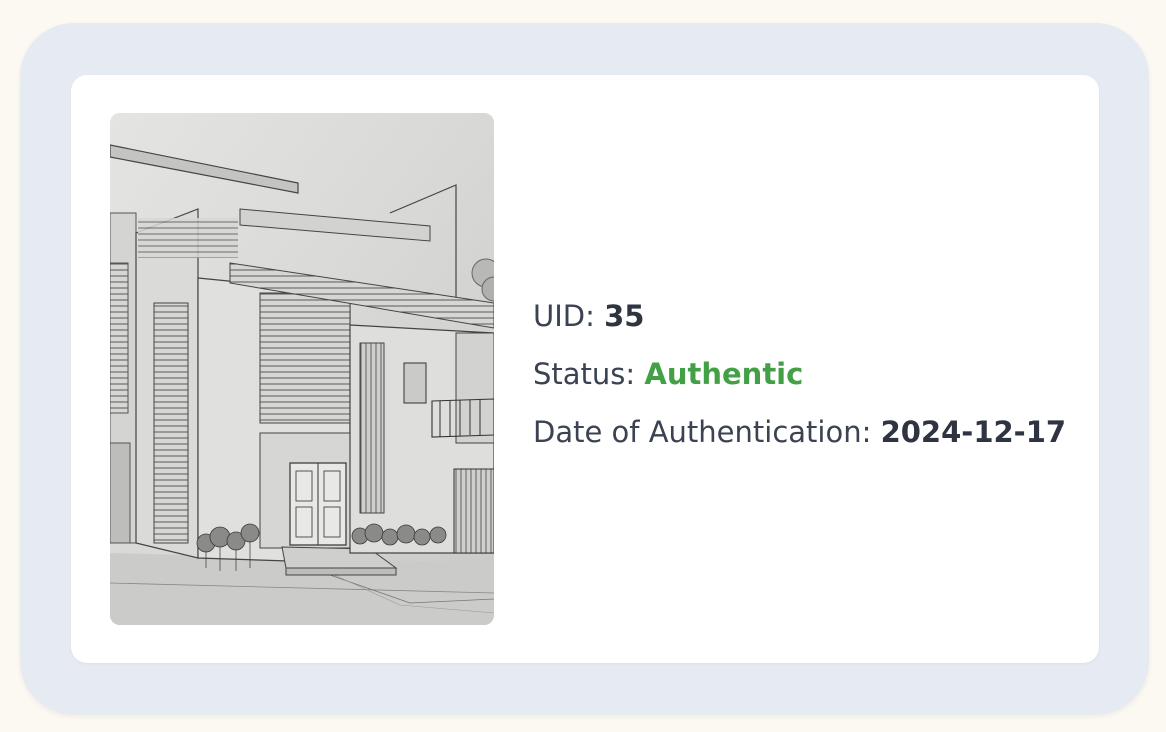 The image size is (1166, 732). I want to click on uid-row: UID: 35, so click(799, 316).